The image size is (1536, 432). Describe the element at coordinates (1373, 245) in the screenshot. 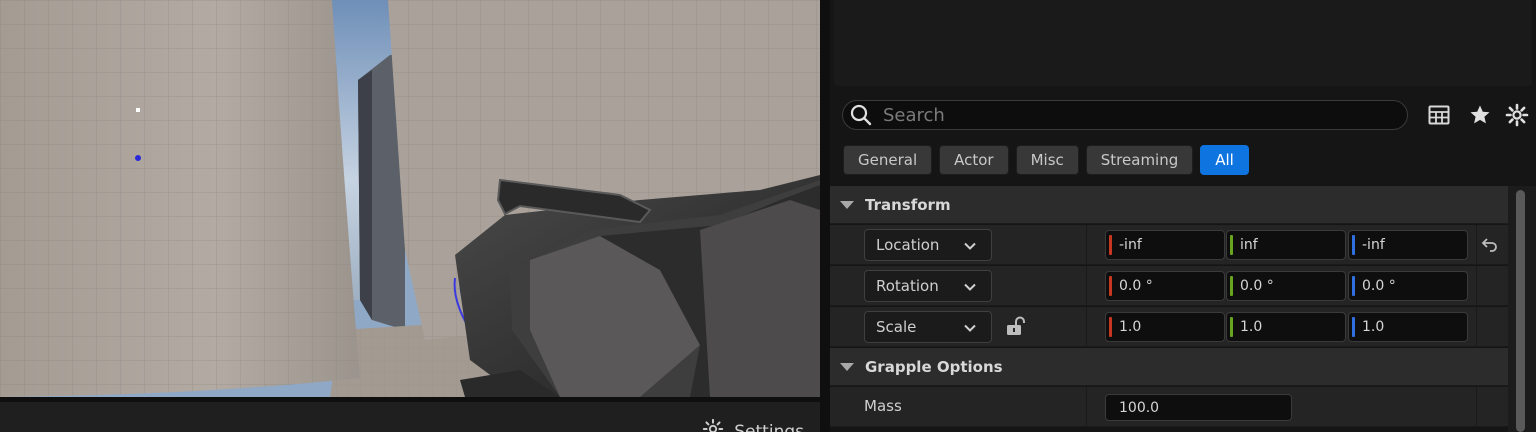

I see `location-z-value: -inf` at that location.